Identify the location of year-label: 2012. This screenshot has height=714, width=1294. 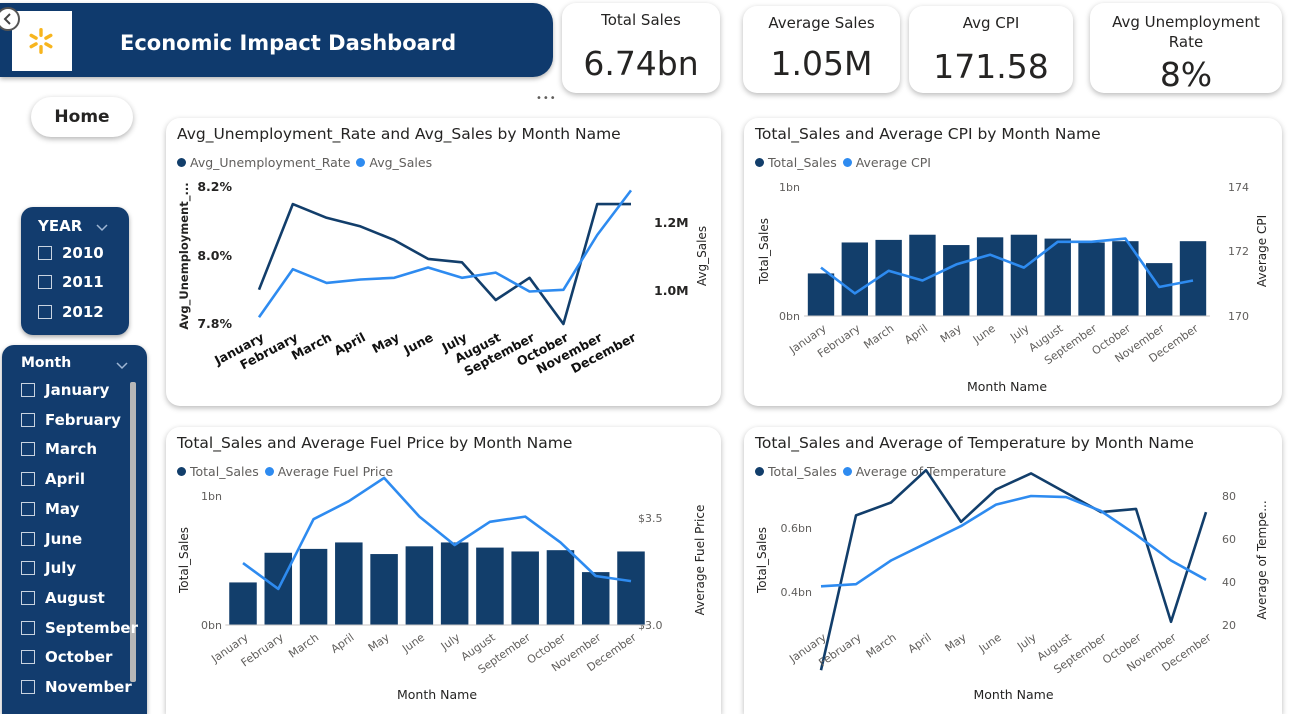
(83, 312).